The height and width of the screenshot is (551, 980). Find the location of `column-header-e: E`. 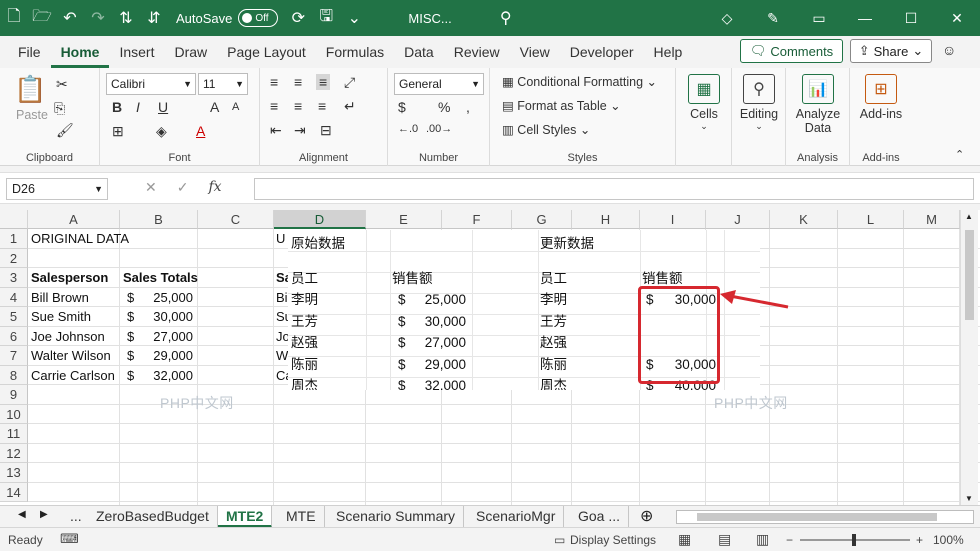

column-header-e: E is located at coordinates (404, 219).